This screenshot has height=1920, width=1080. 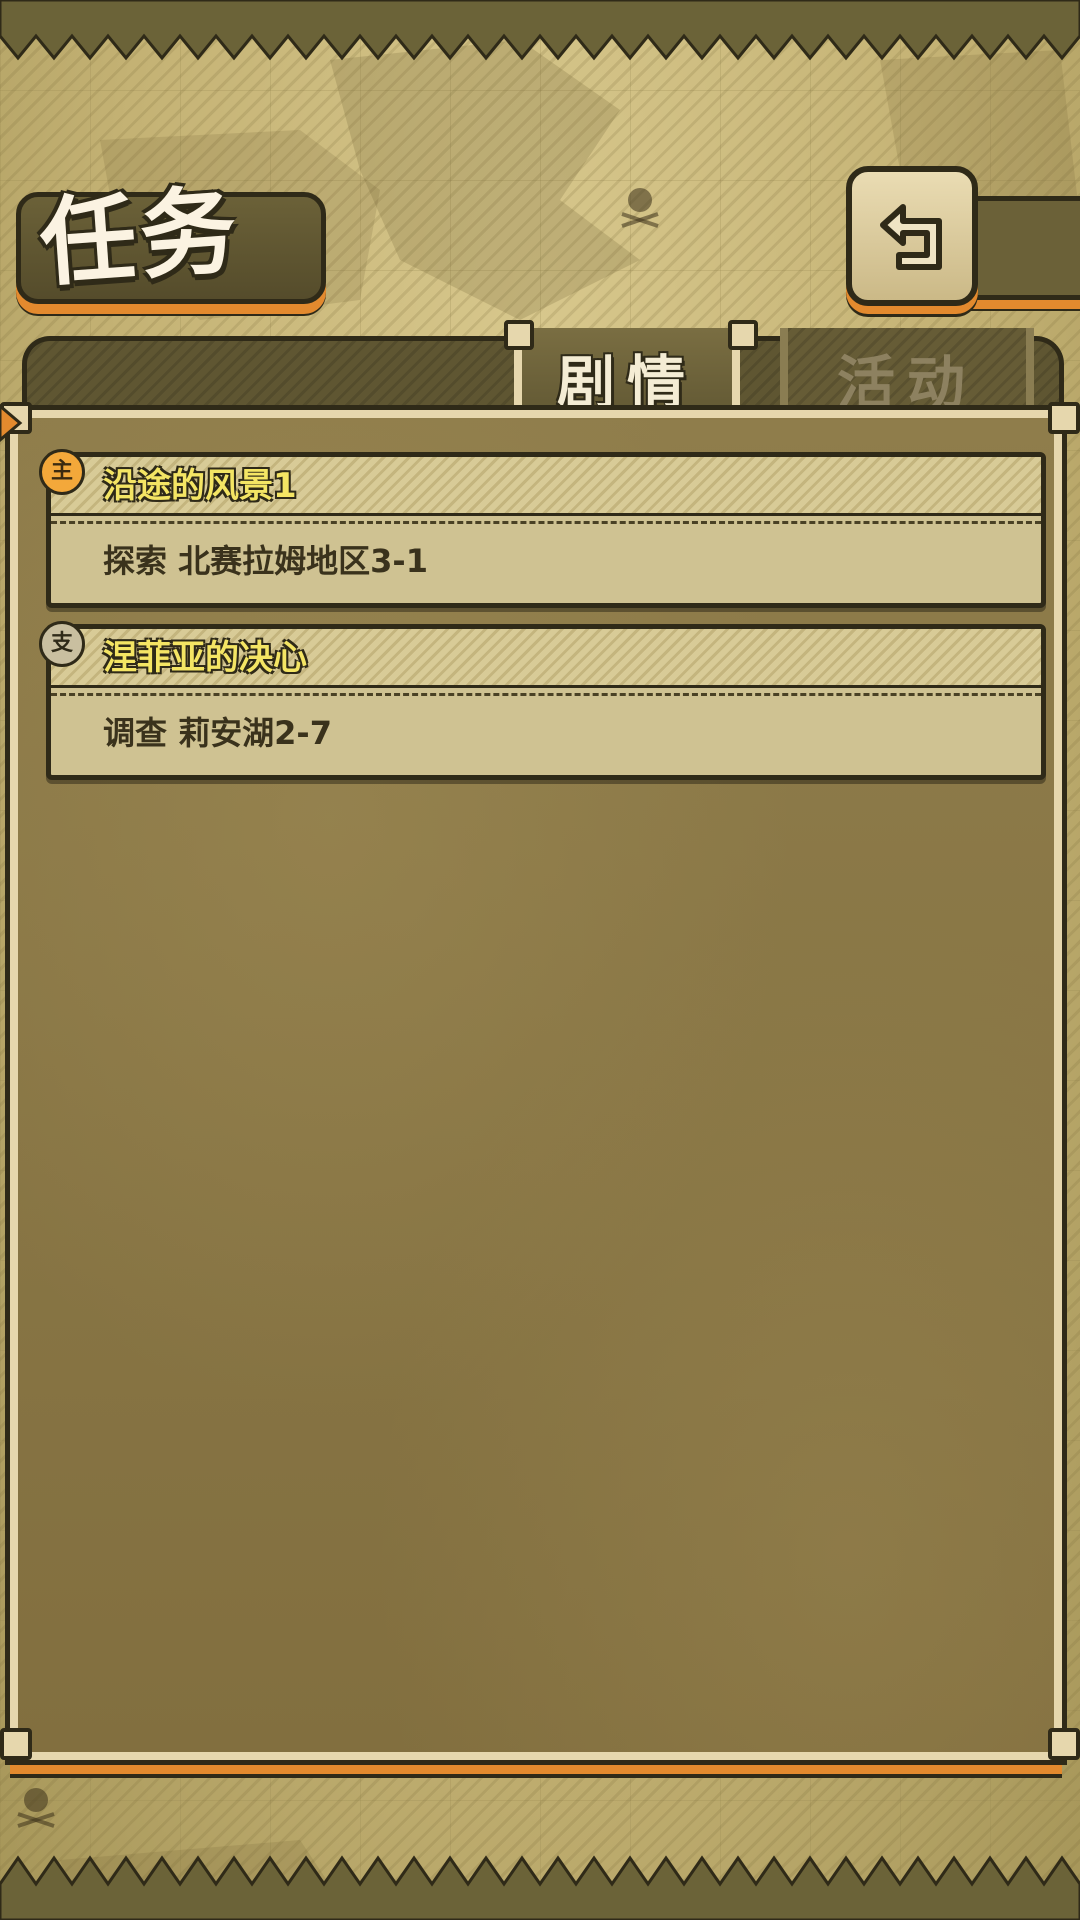 What do you see at coordinates (540, 1887) in the screenshot?
I see `bottom-border` at bounding box center [540, 1887].